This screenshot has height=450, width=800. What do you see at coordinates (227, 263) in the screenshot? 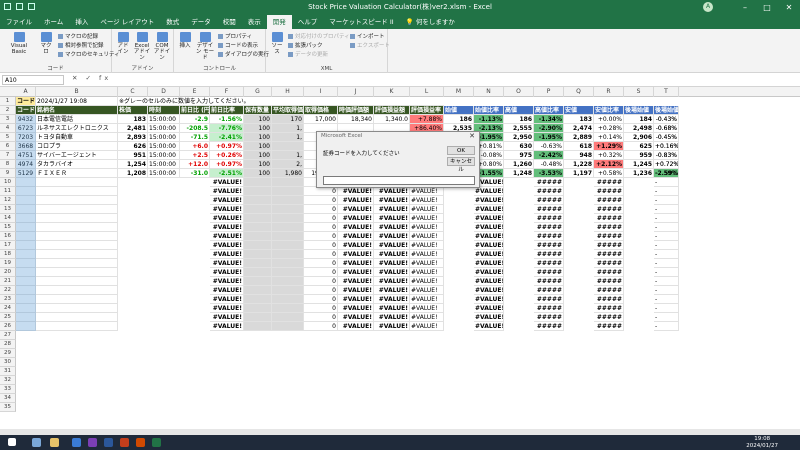
I see `cell-f19: #VALUE!` at bounding box center [227, 263].